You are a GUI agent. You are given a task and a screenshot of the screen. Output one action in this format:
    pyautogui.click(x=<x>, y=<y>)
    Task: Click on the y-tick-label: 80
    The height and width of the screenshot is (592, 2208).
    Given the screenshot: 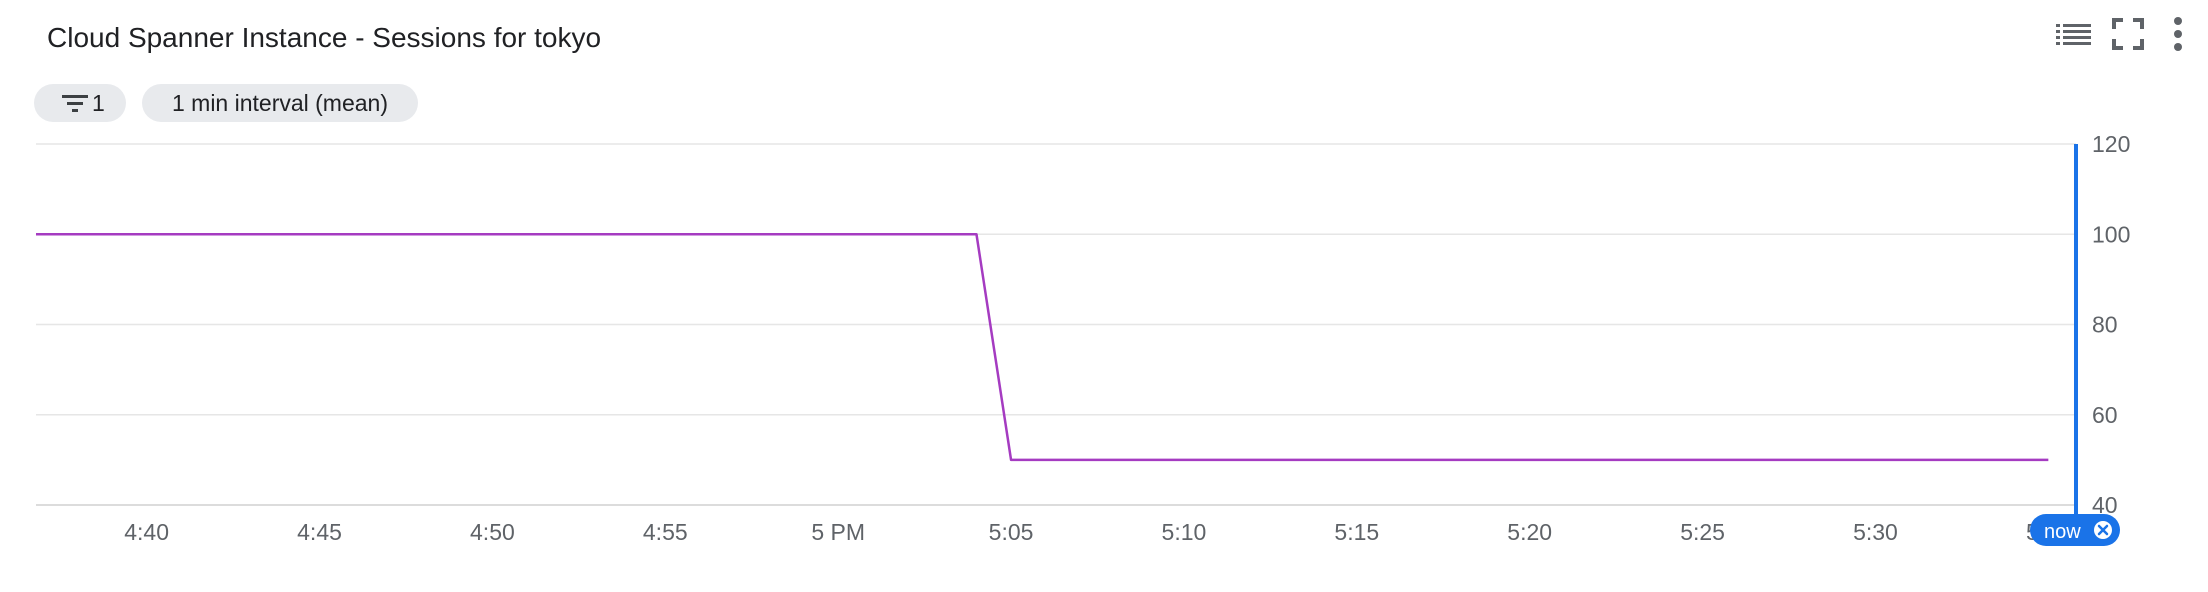 What is the action you would take?
    pyautogui.click(x=2105, y=325)
    